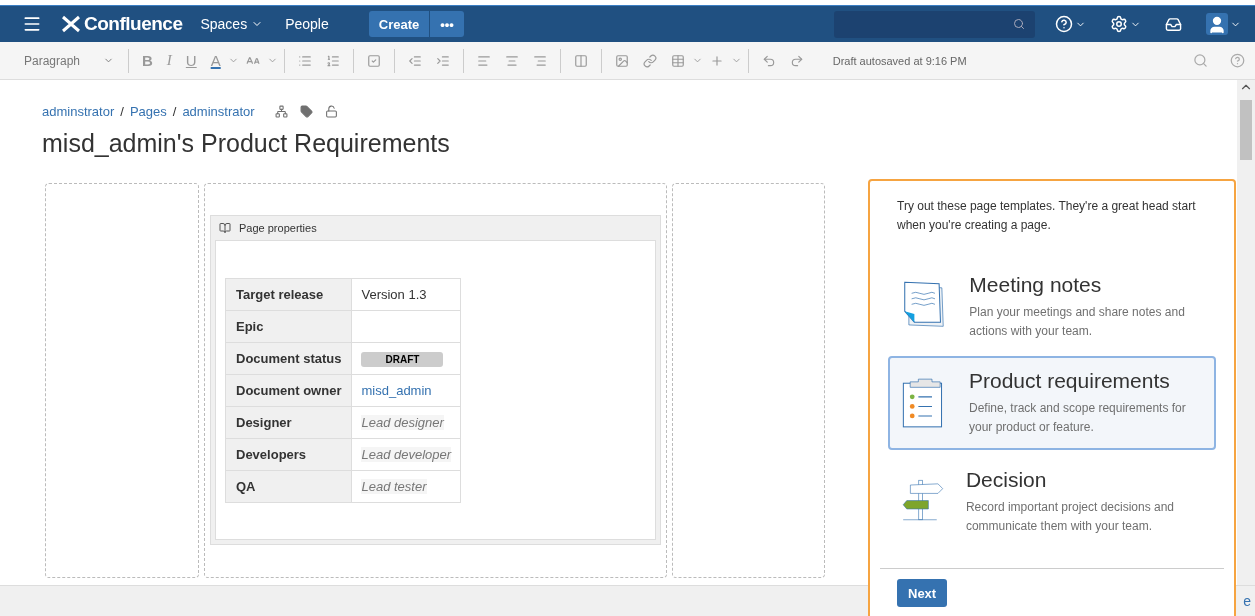 Image resolution: width=1255 pixels, height=616 pixels. What do you see at coordinates (1006, 480) in the screenshot?
I see `template-title: Decision` at bounding box center [1006, 480].